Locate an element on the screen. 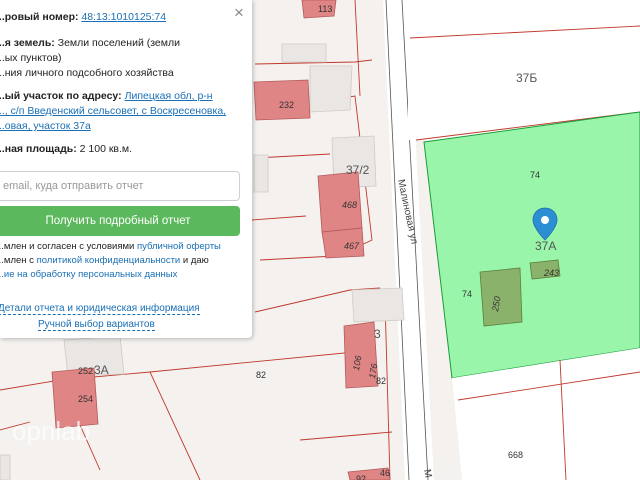 This screenshot has width=640, height=480. area-row: ...ная площадь: 2 100 кв.м. is located at coordinates (124, 149).